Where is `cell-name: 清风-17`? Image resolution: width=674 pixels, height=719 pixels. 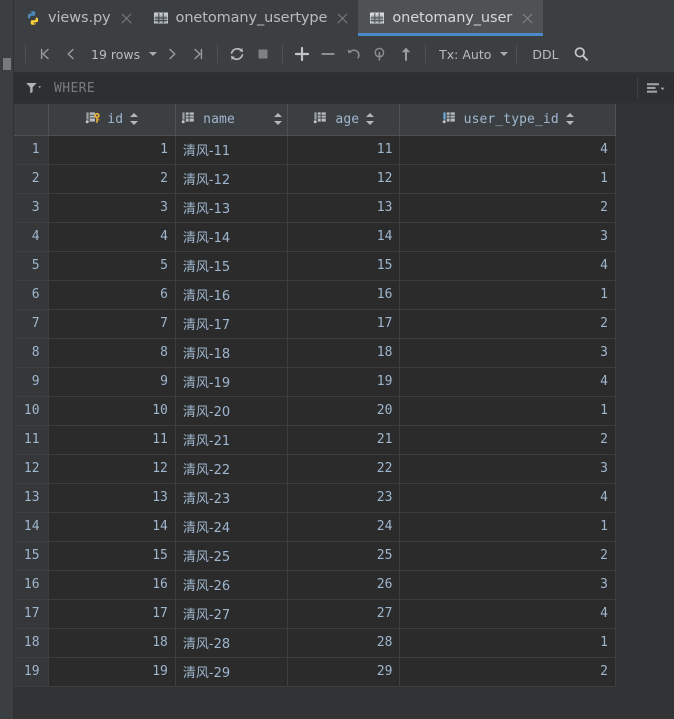
cell-name: 清风-17 is located at coordinates (232, 324).